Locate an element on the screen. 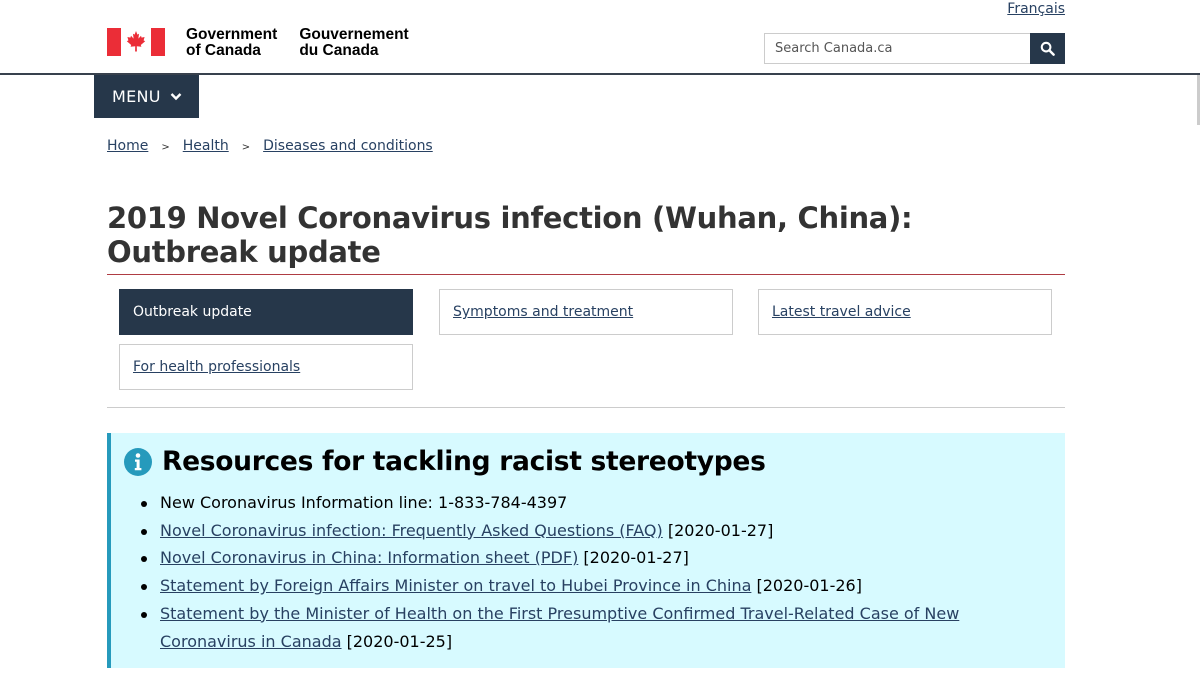 Image resolution: width=1200 pixels, height=695 pixels. search-button is located at coordinates (1047, 48).